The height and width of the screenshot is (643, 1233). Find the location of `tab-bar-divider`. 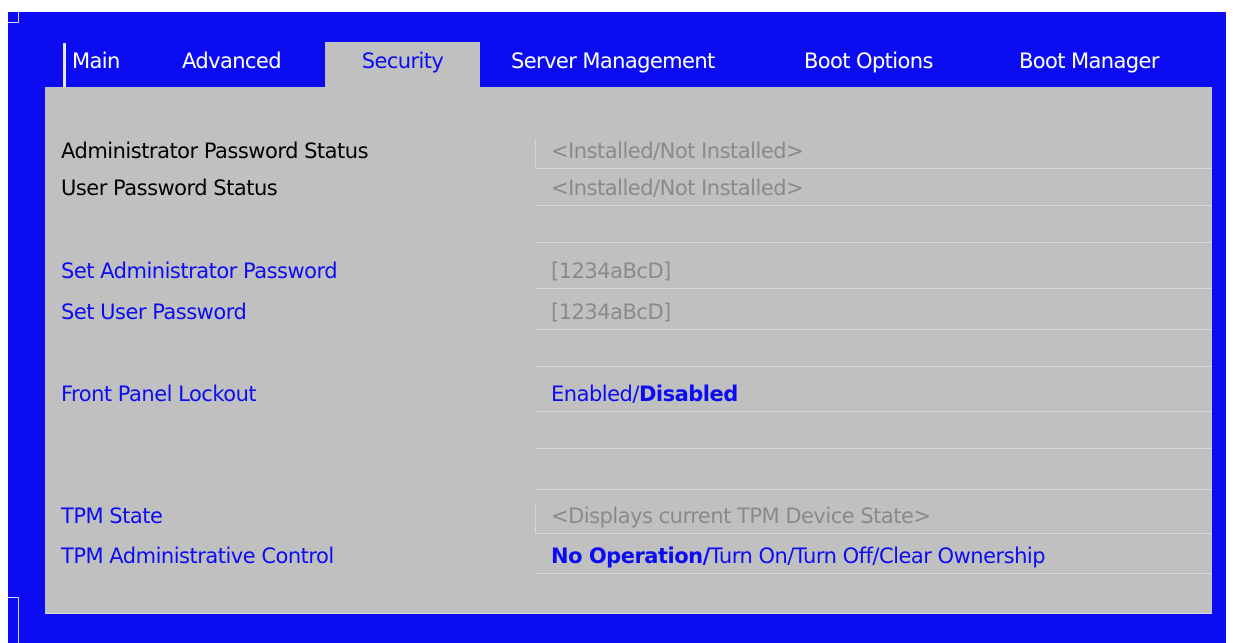

tab-bar-divider is located at coordinates (64, 65).